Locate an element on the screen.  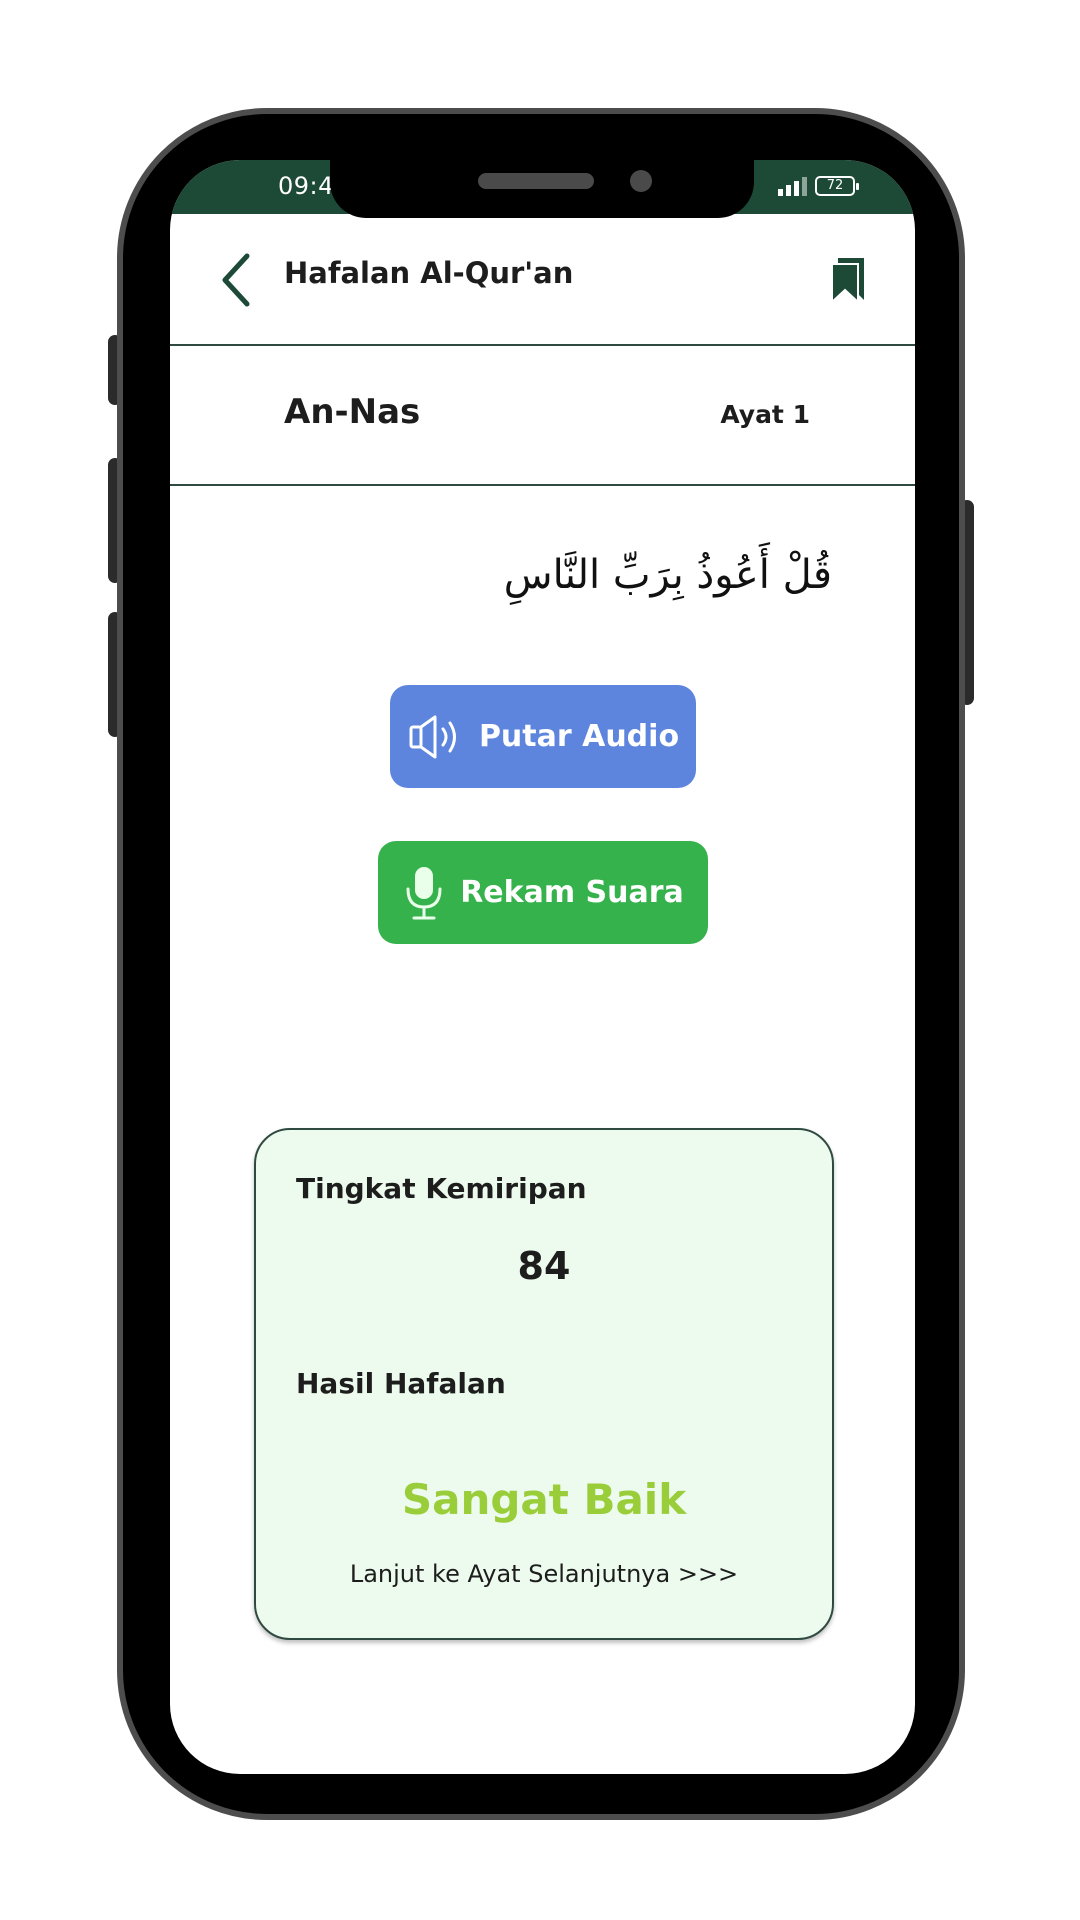
app-header: Hafalan Al-Qur'an is located at coordinates (542, 280).